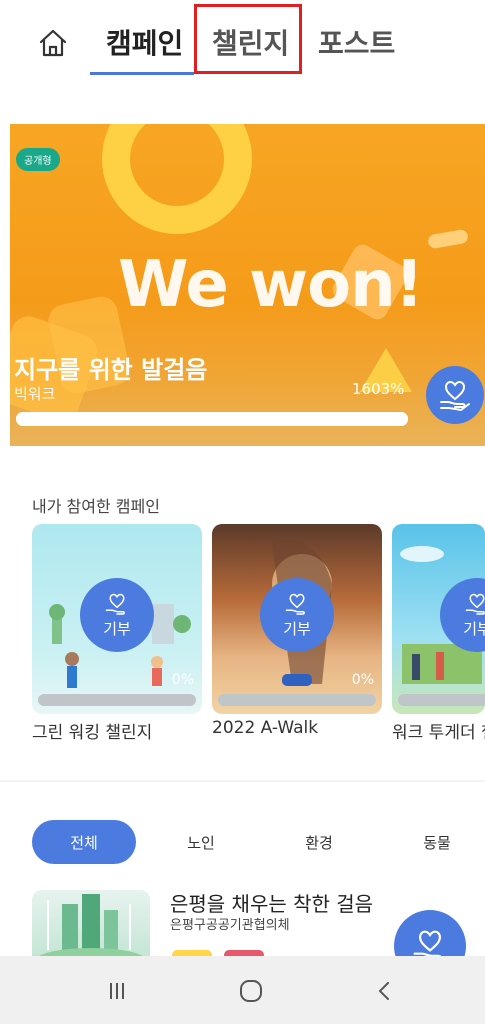 Image resolution: width=485 pixels, height=1024 pixels. What do you see at coordinates (271, 285) in the screenshot?
I see `hero-headline: We won!` at bounding box center [271, 285].